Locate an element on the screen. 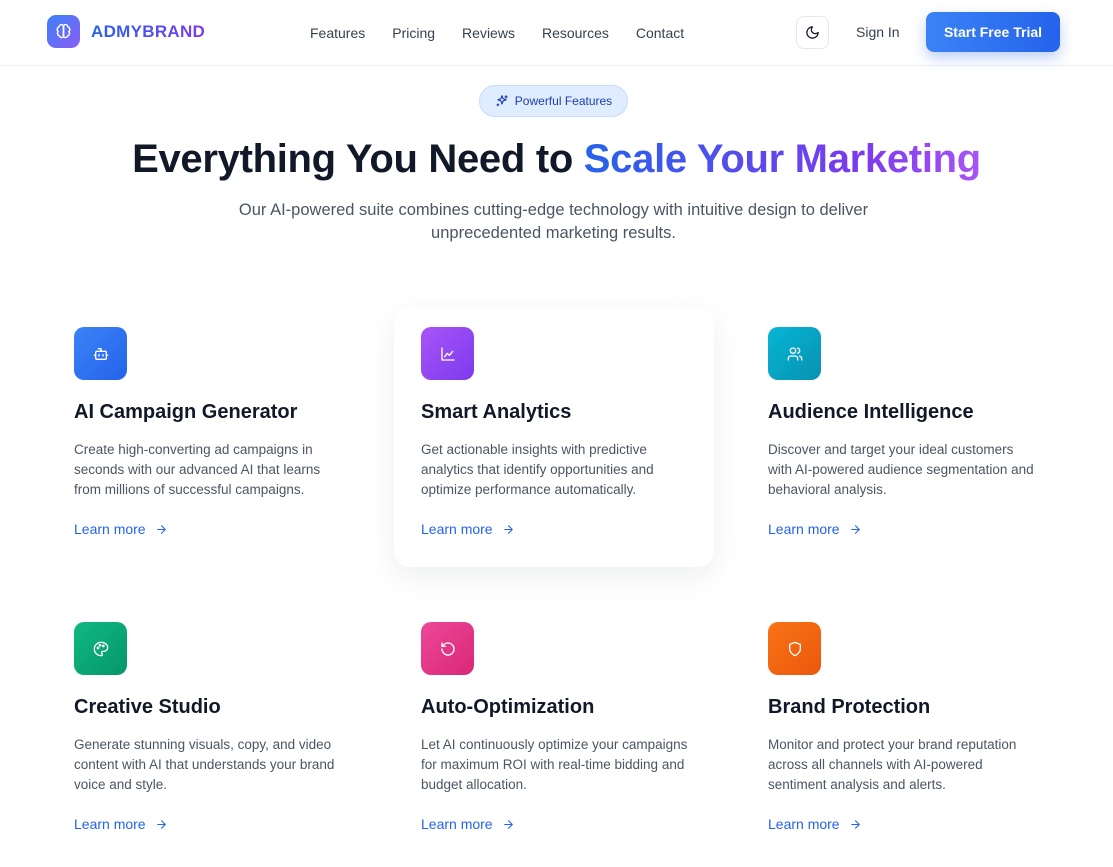  theme-toggle-button is located at coordinates (812, 32).